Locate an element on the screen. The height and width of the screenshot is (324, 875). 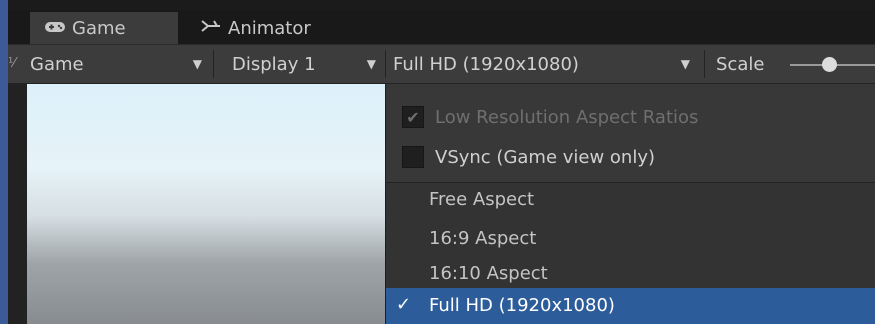
vsync-checkbox is located at coordinates (413, 157).